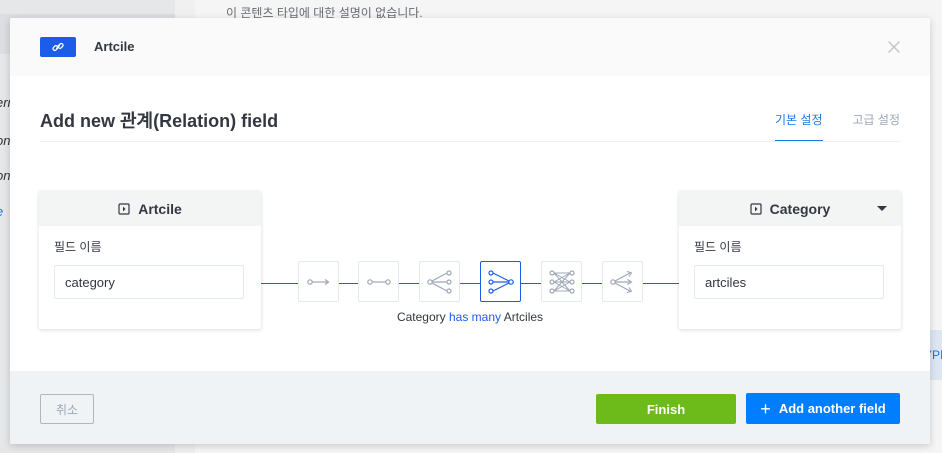 Image resolution: width=942 pixels, height=453 pixels. I want to click on add-another-field-label: Add another field, so click(832, 408).